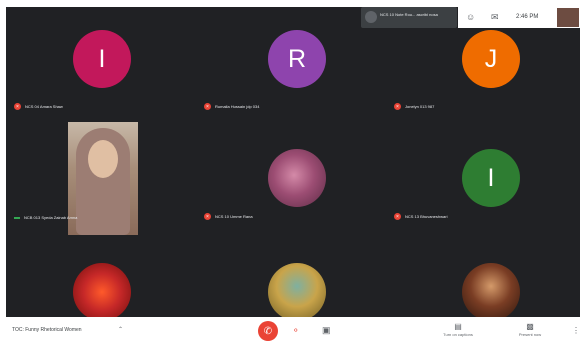 This screenshot has width=585, height=344. I want to click on present-icon: ▩, so click(530, 326).